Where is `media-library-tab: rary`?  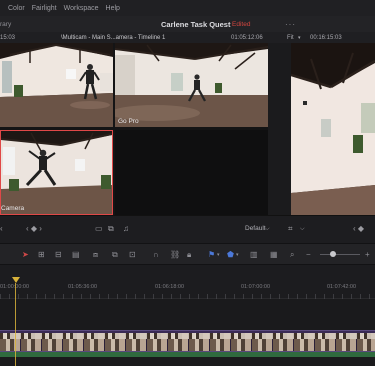
media-library-tab: rary is located at coordinates (5, 24).